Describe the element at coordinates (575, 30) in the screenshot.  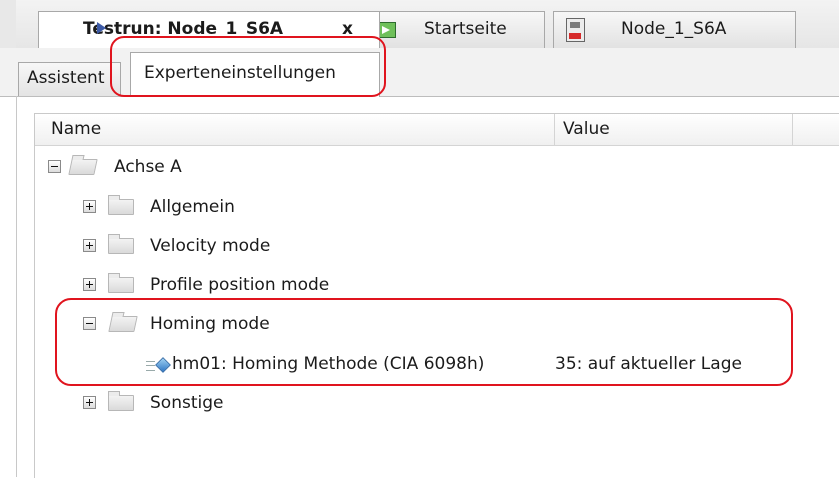
I see `device-keb-icon` at that location.